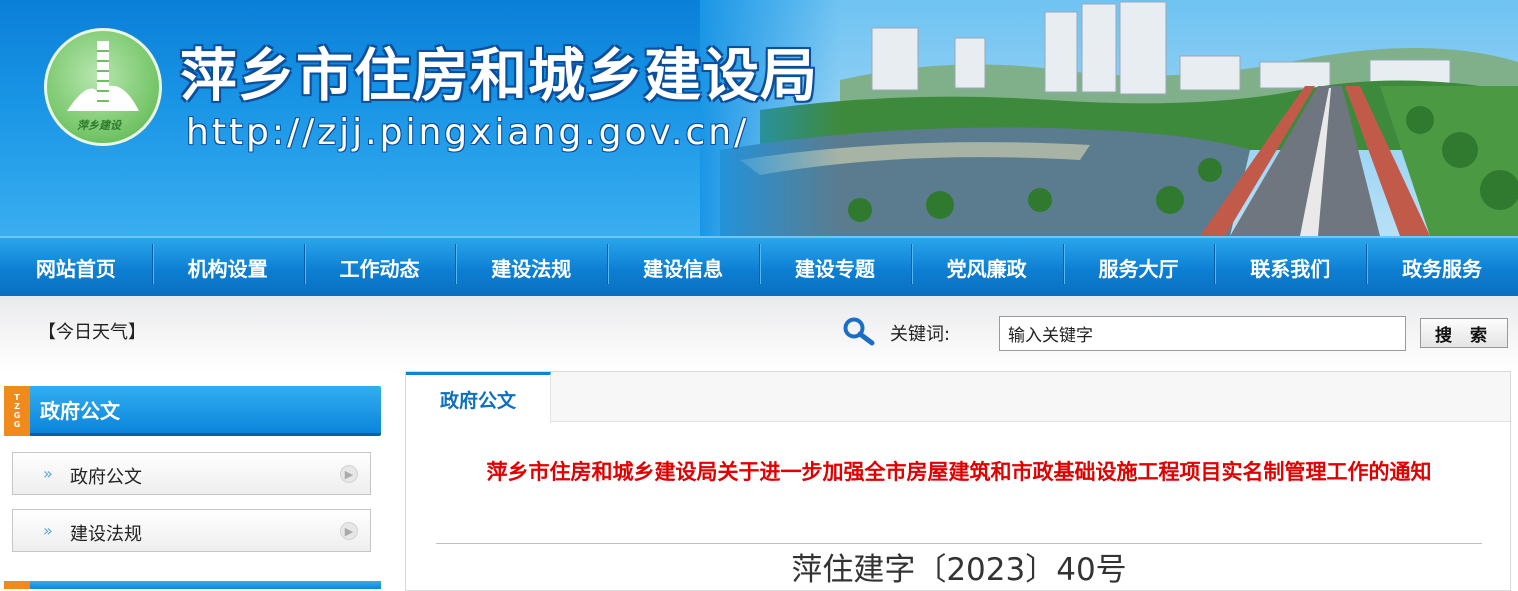  Describe the element at coordinates (92, 331) in the screenshot. I see `weather-link: 【今日天气】` at that location.